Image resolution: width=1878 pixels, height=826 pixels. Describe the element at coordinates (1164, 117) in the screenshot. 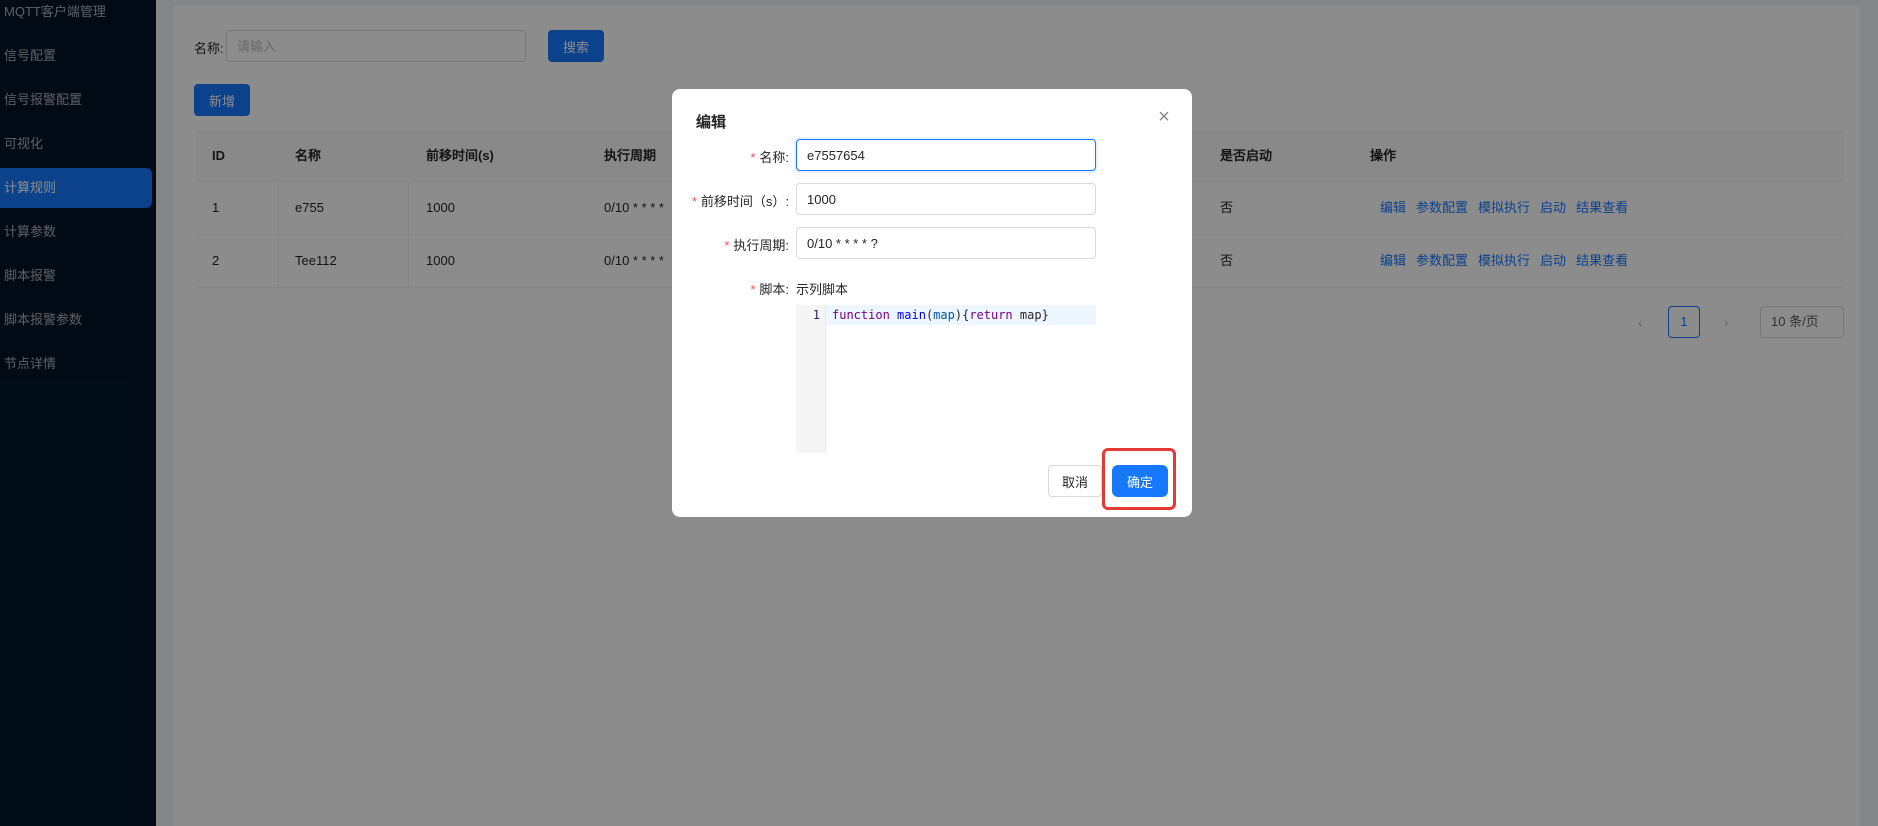

I see `close-icon: ×` at that location.